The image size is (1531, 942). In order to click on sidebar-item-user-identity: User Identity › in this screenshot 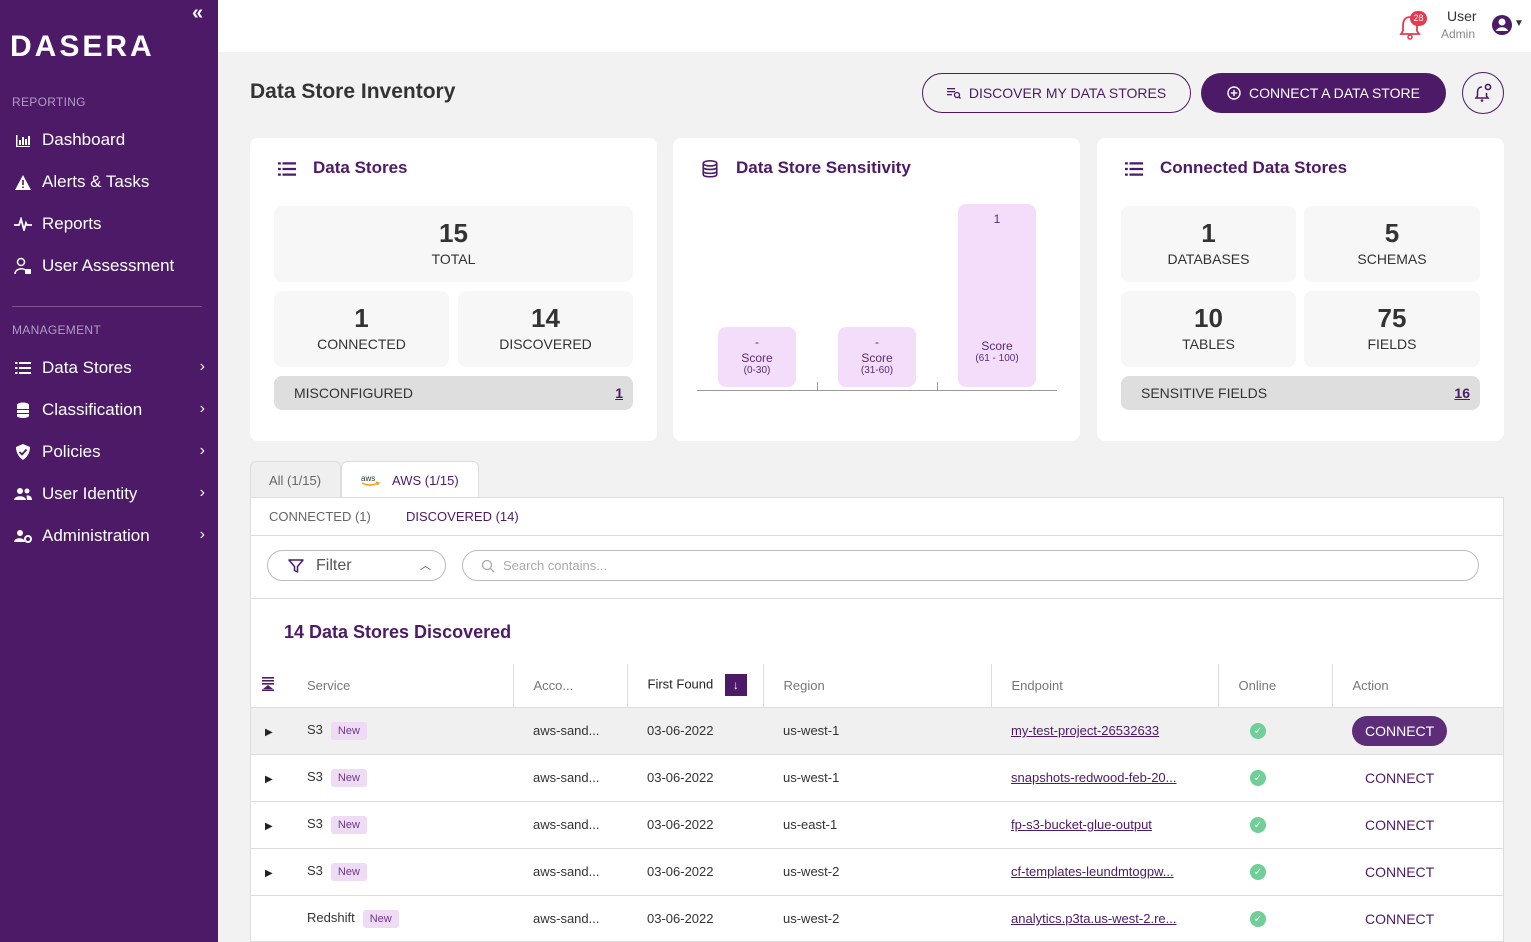, I will do `click(109, 494)`.